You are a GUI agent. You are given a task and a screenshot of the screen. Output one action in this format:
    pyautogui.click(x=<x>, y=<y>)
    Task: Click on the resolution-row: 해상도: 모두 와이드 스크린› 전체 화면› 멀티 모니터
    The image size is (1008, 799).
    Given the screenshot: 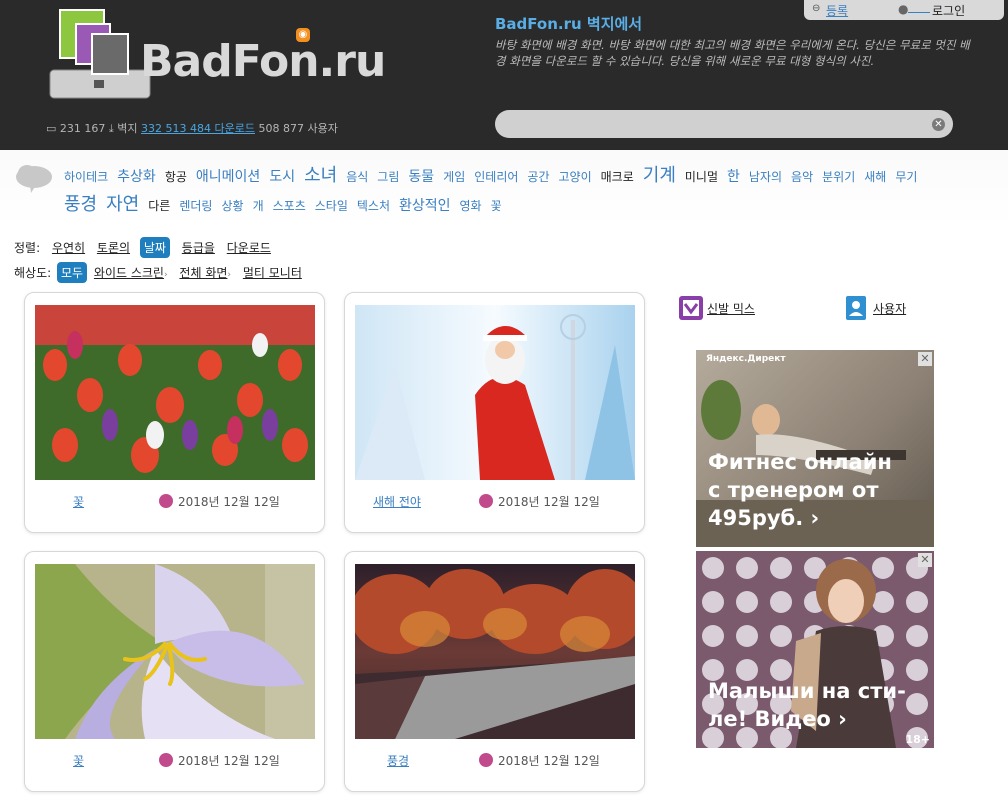 What is the action you would take?
    pyautogui.click(x=158, y=272)
    